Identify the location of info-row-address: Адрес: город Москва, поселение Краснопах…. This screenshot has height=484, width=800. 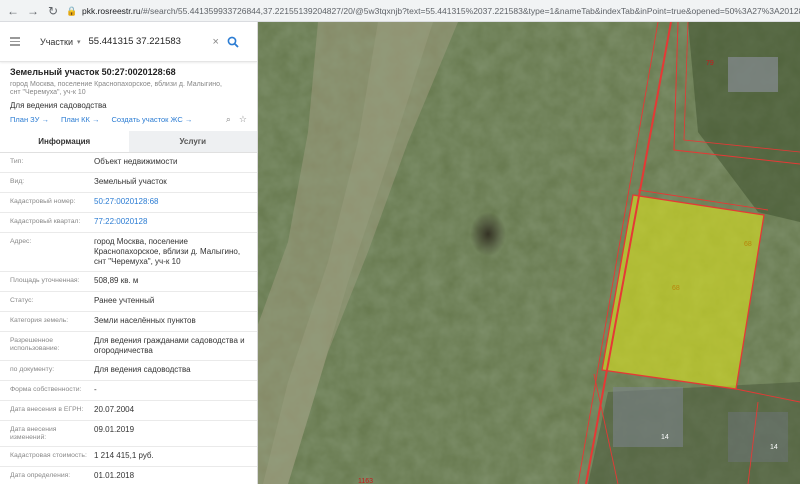
(128, 252).